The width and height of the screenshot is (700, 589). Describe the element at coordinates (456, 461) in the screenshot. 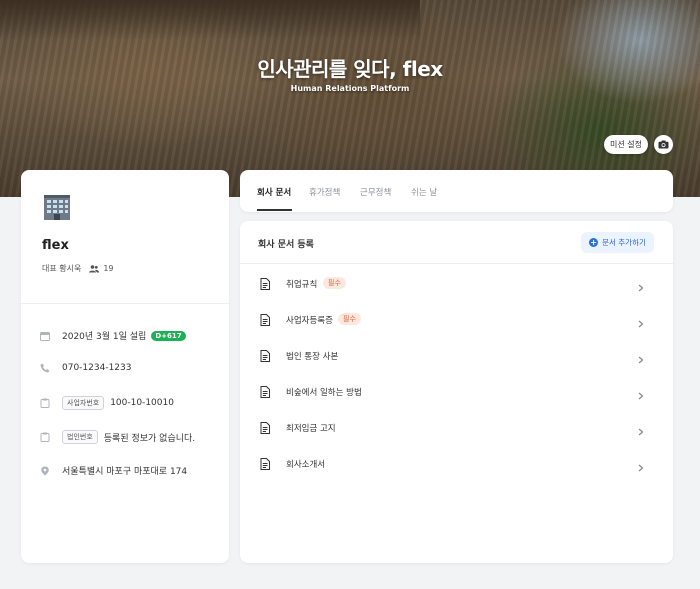

I see `doc-row-company-intro: 회사소개서` at that location.